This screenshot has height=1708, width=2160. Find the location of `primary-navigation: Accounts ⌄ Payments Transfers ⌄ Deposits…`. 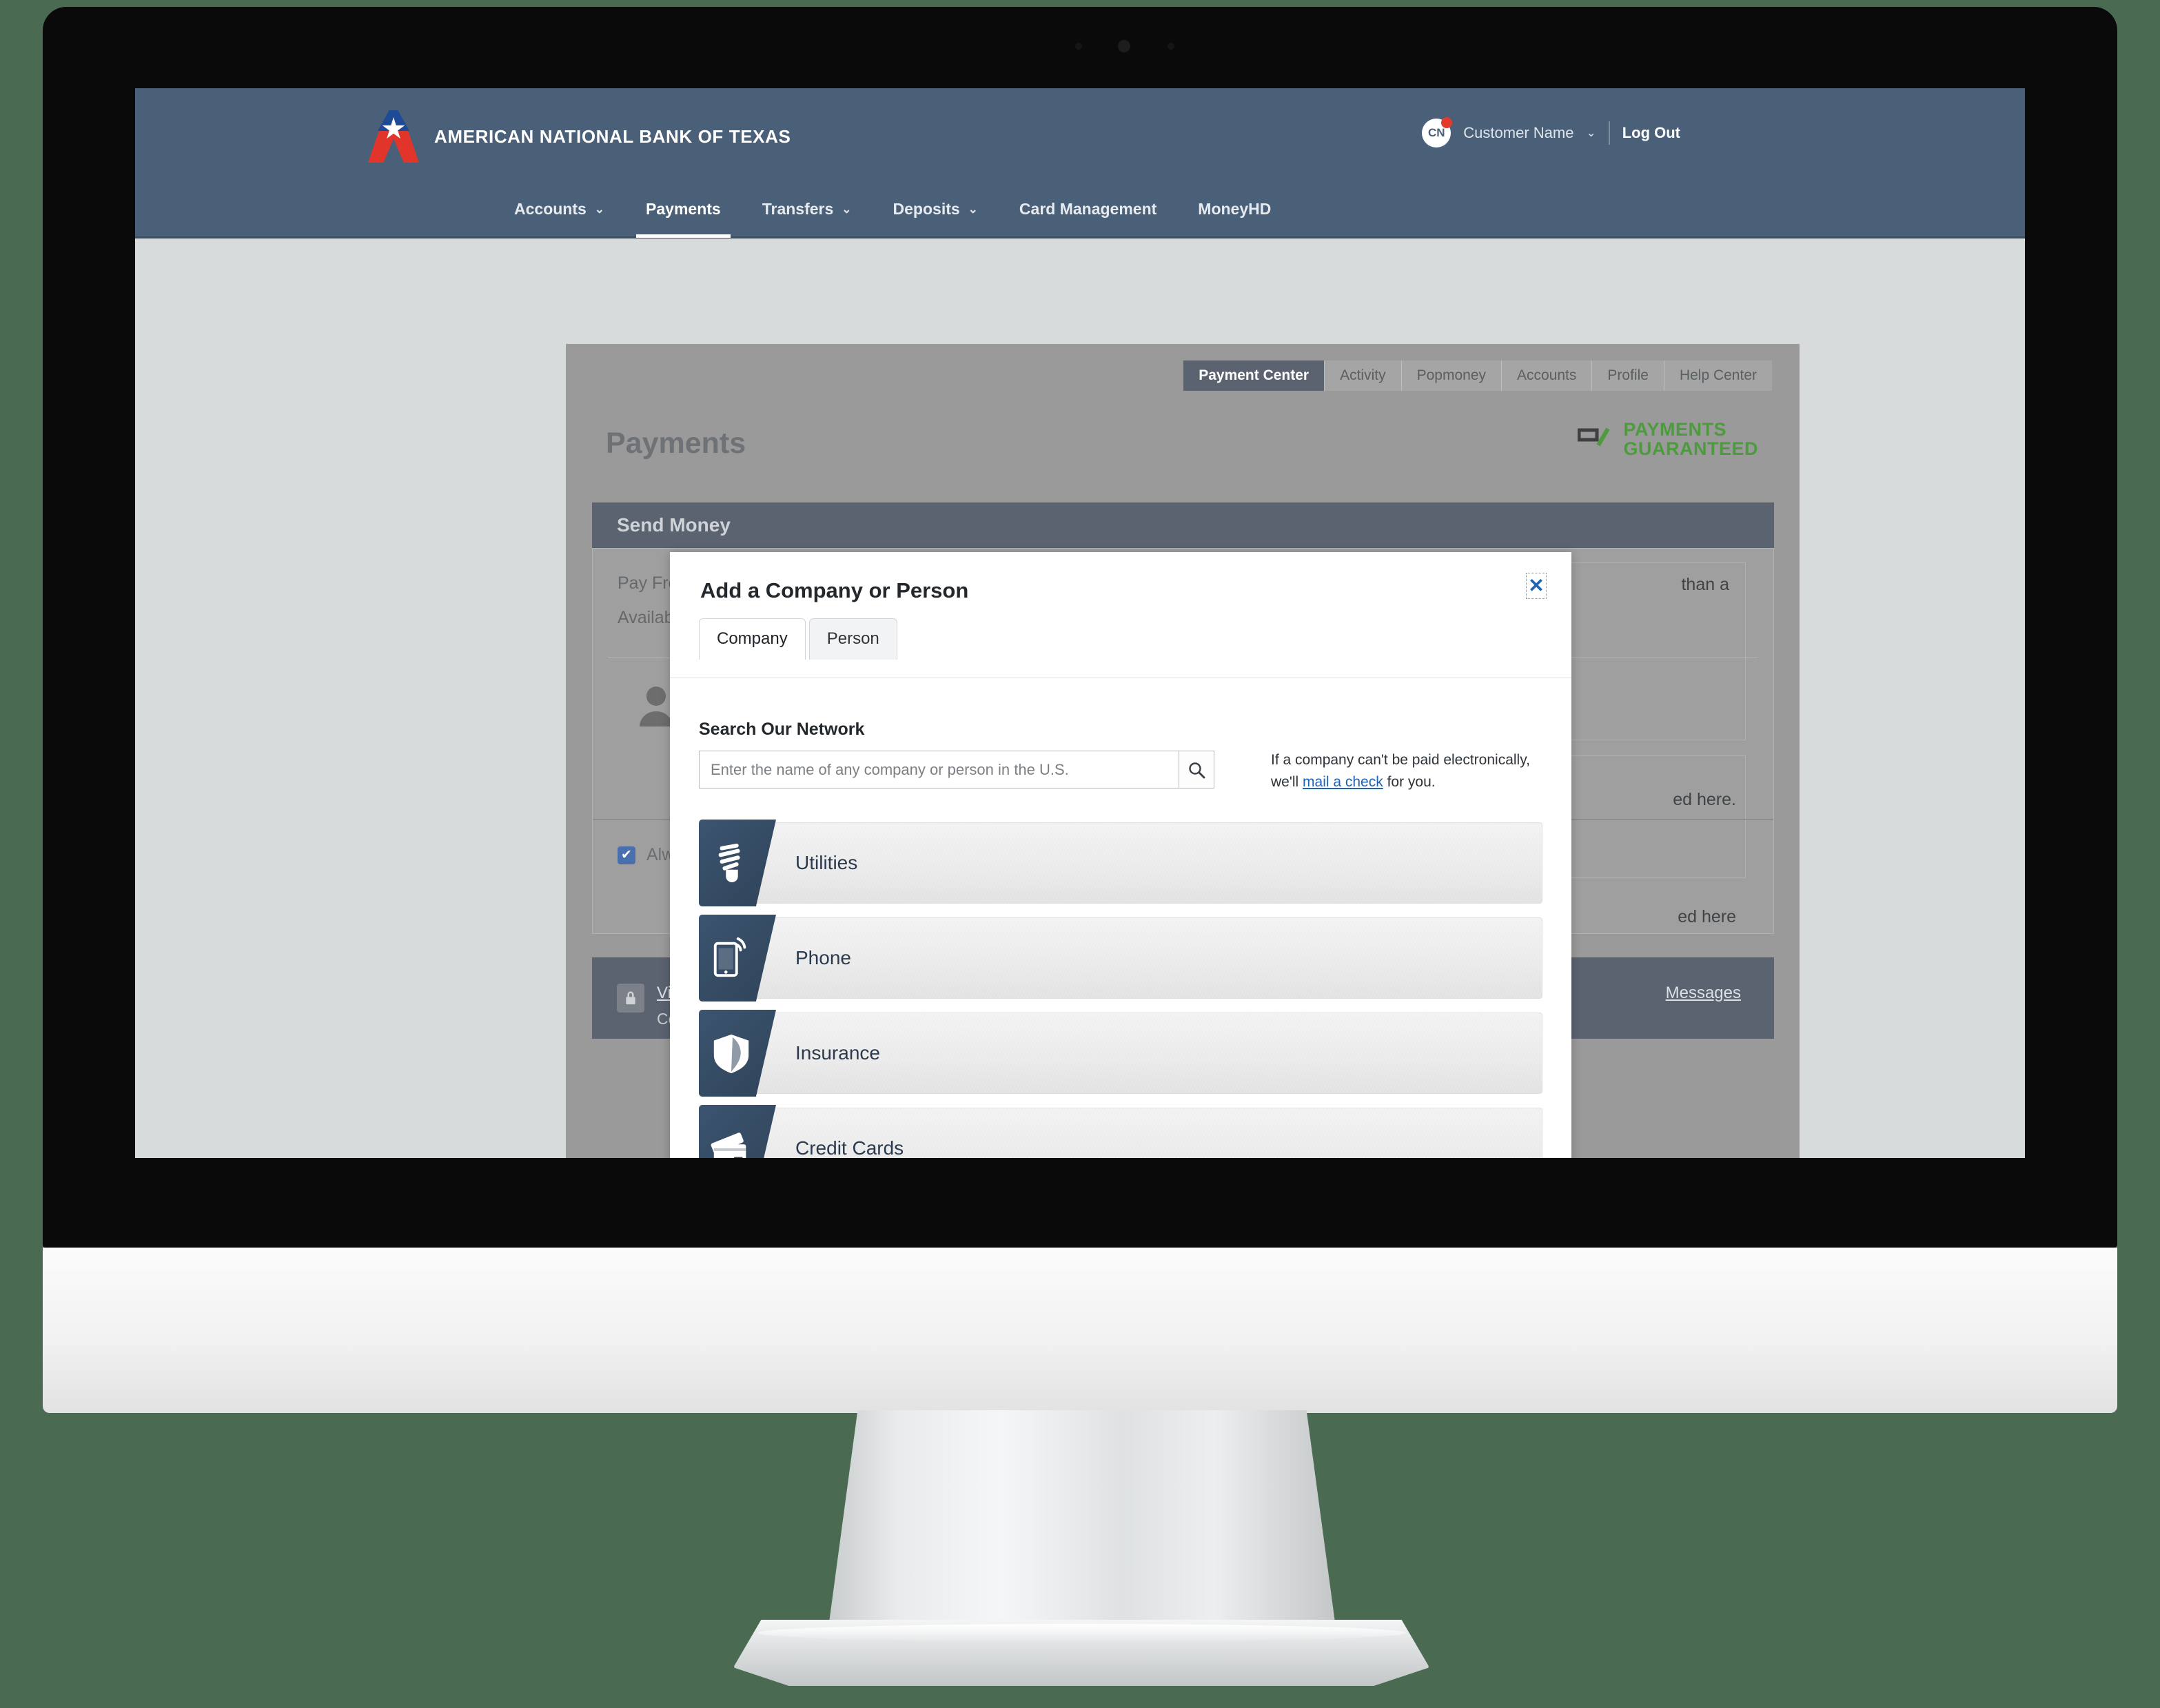

primary-navigation: Accounts ⌄ Payments Transfers ⌄ Deposits… is located at coordinates (1080, 210).